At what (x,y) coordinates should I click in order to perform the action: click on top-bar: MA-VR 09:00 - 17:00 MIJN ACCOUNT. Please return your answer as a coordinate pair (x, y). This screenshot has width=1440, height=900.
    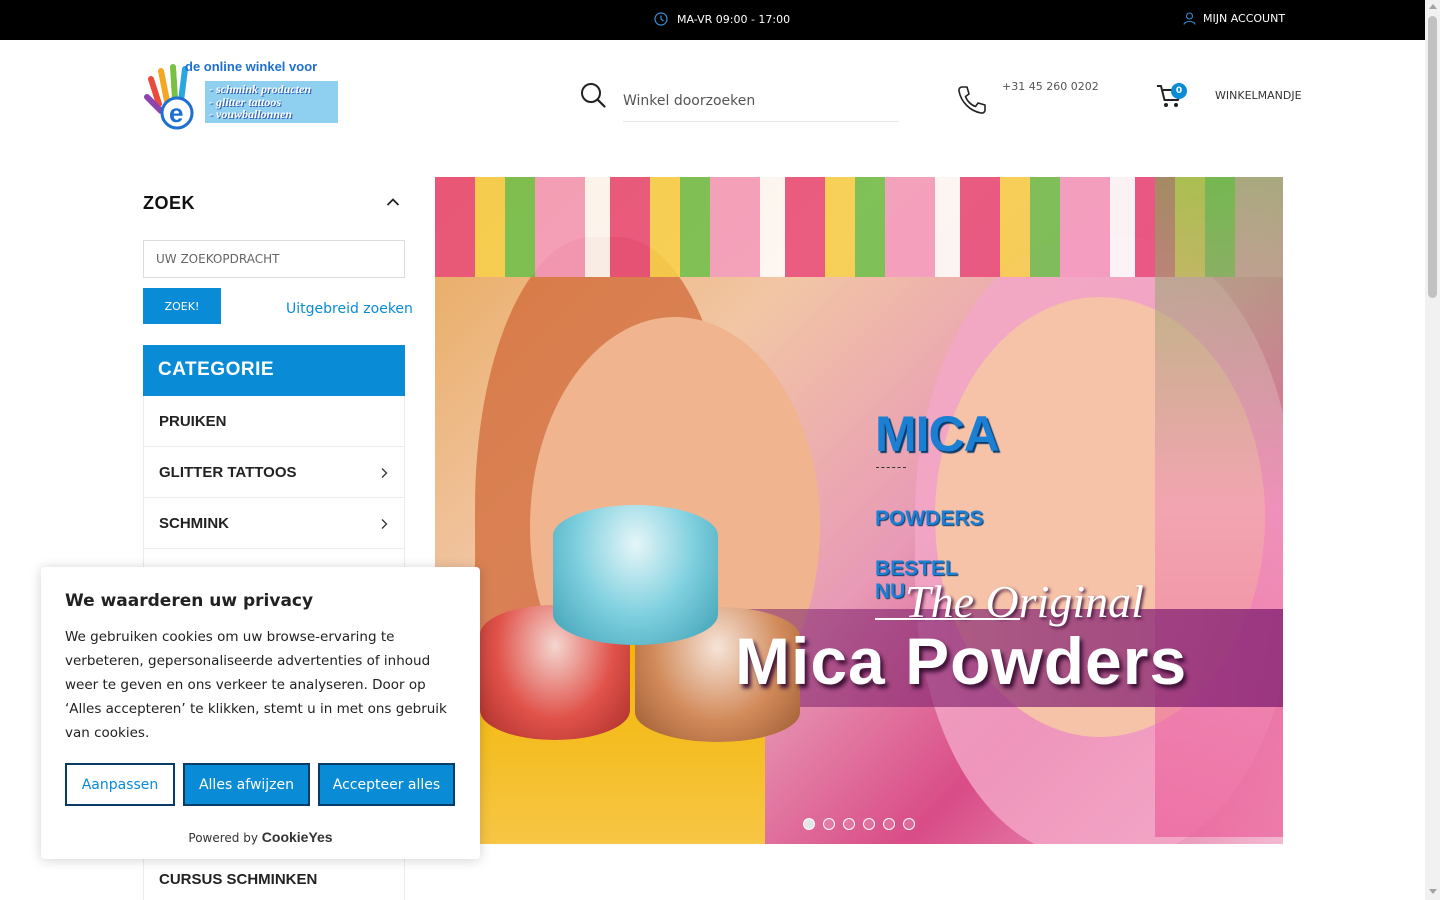
    Looking at the image, I should click on (712, 20).